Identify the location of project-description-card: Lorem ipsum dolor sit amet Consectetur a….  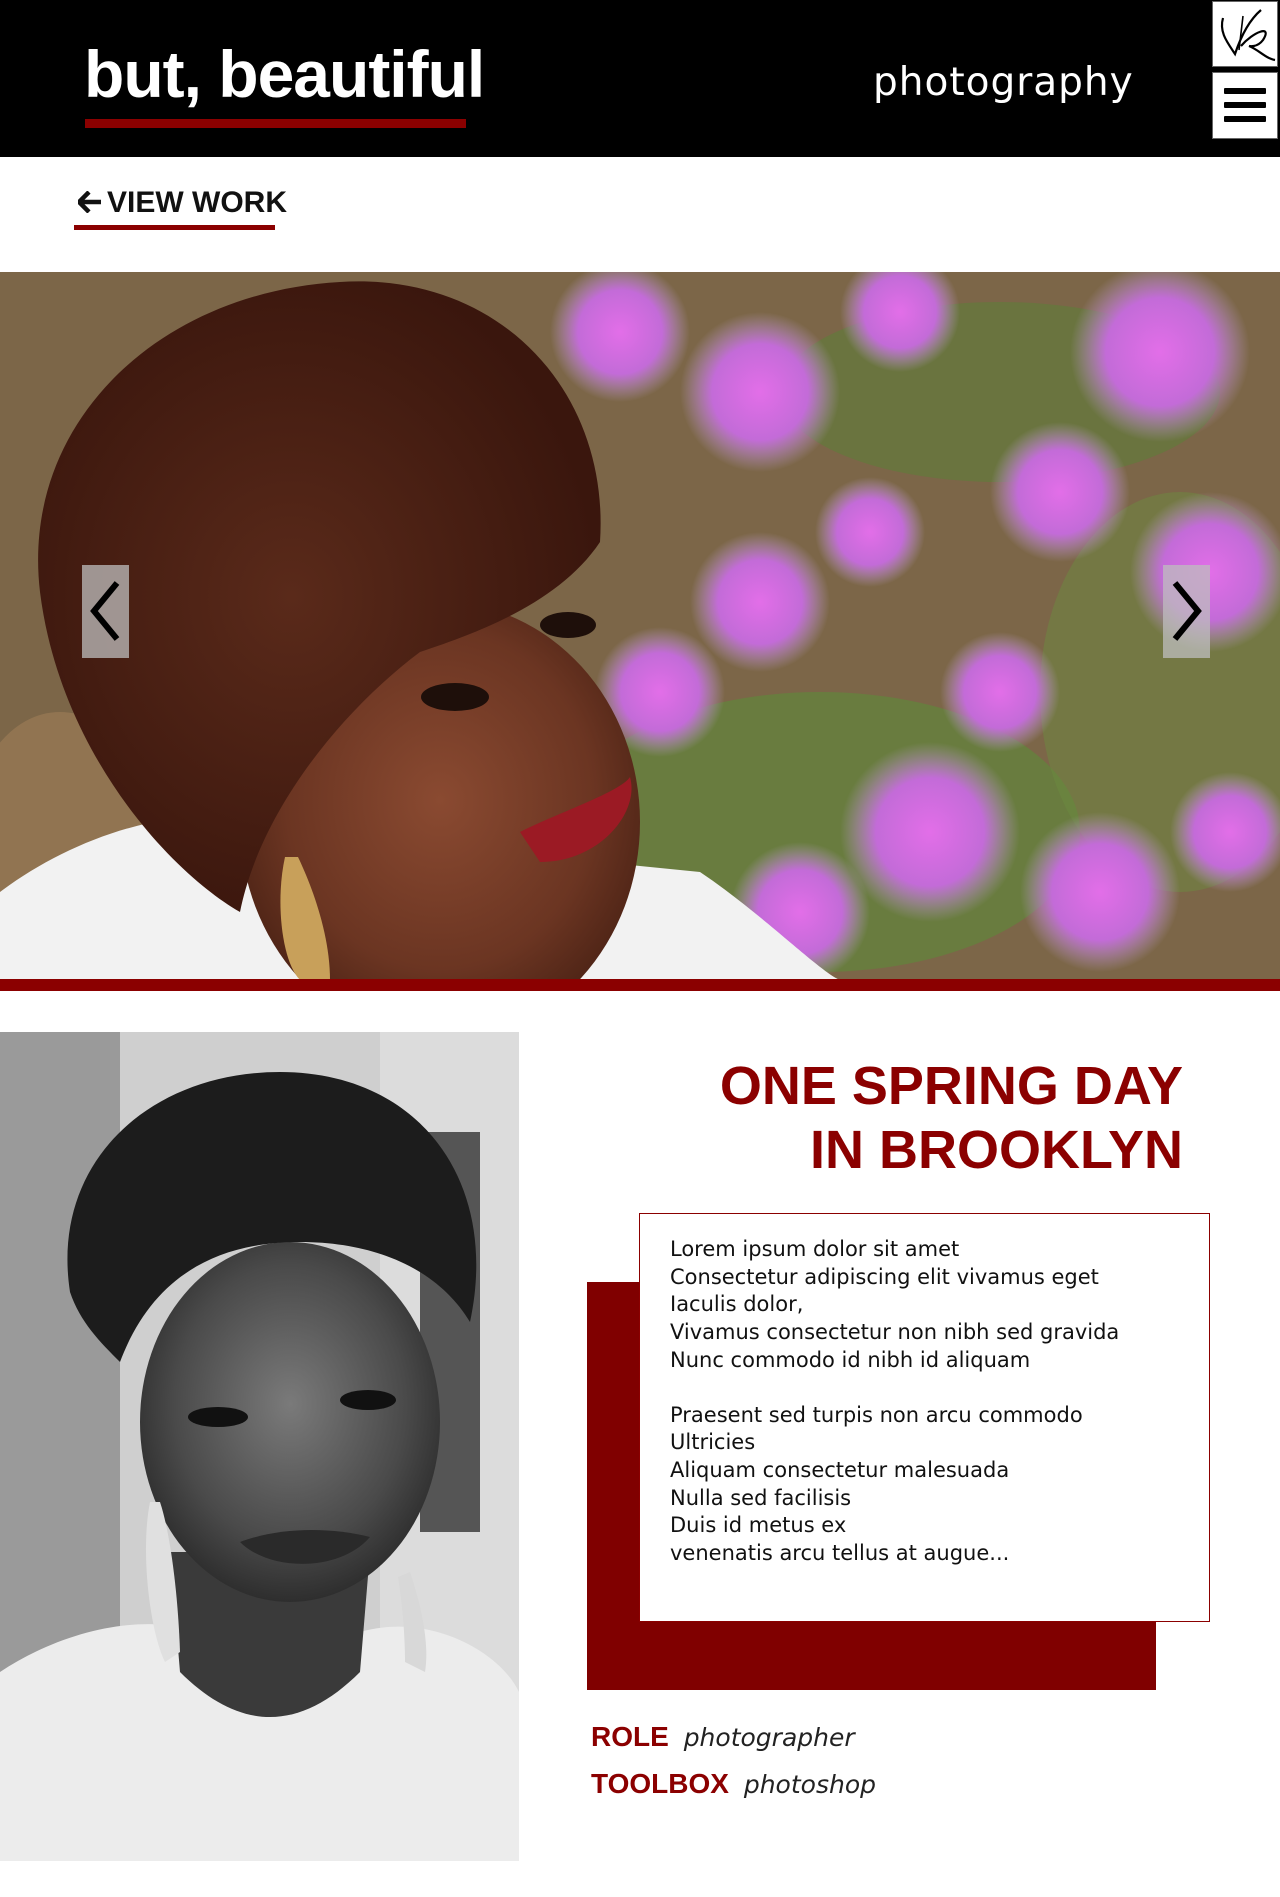
(924, 1417).